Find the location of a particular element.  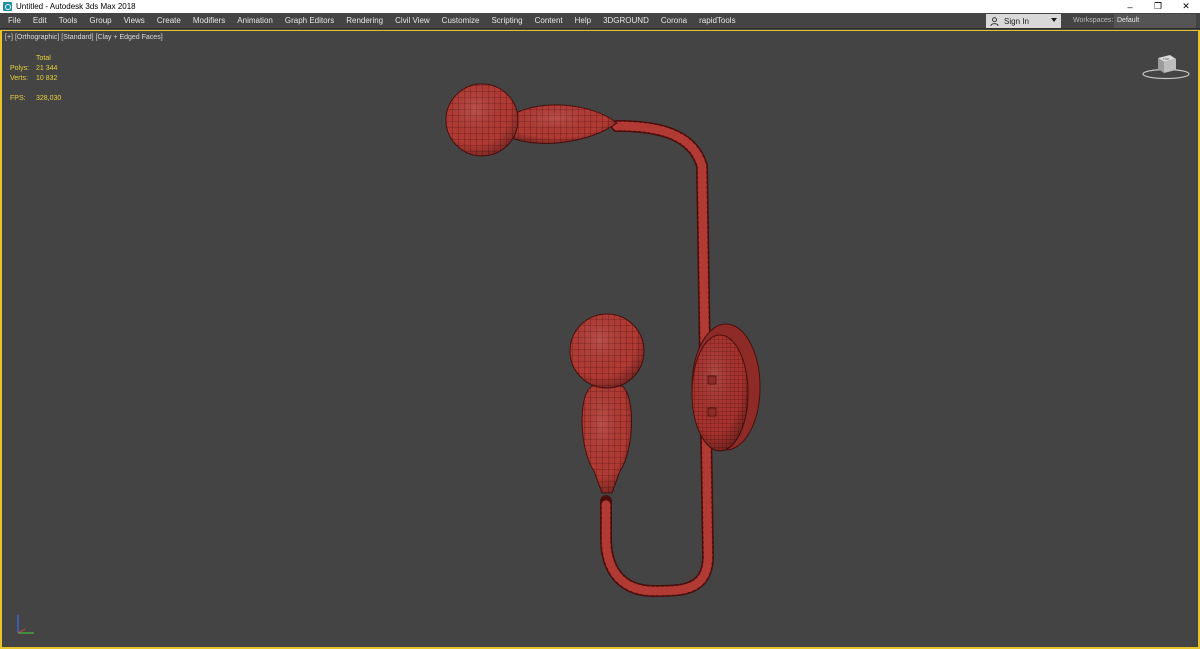

sign-in-dropdown: Sign In is located at coordinates (1023, 21).